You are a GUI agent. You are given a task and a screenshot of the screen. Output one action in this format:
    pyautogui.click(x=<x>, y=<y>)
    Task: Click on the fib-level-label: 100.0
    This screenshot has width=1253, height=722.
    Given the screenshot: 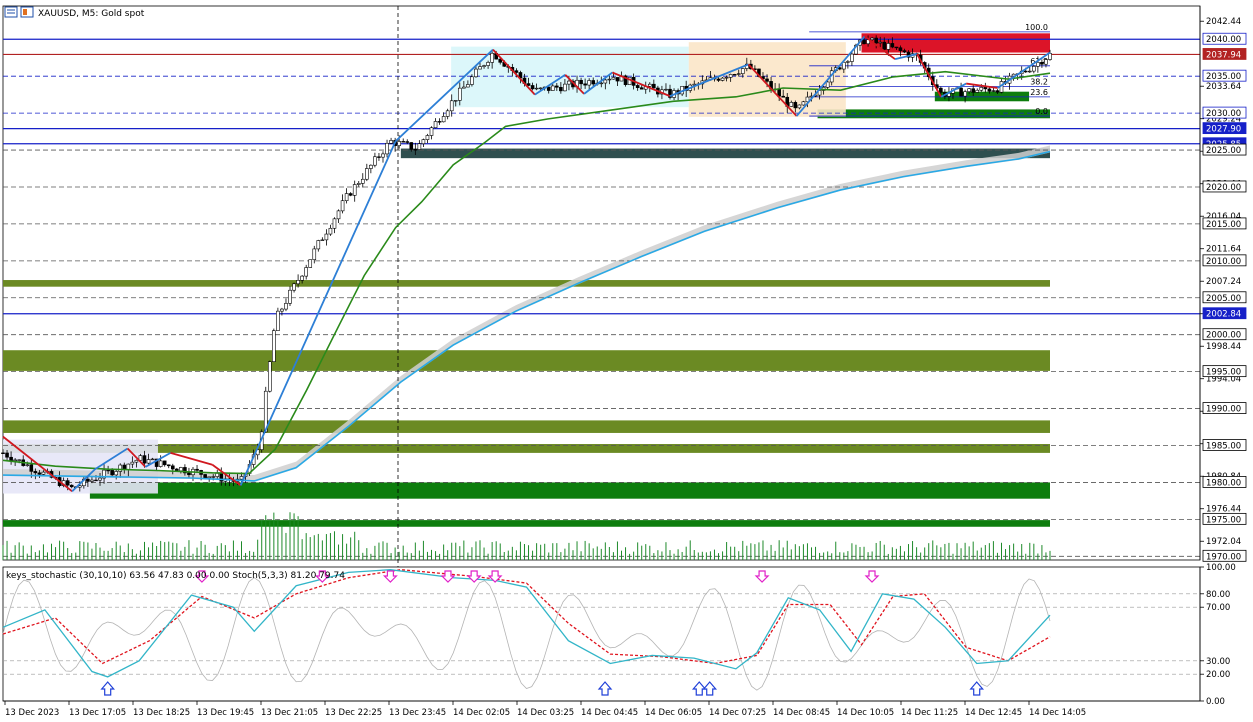 What is the action you would take?
    pyautogui.click(x=1036, y=27)
    